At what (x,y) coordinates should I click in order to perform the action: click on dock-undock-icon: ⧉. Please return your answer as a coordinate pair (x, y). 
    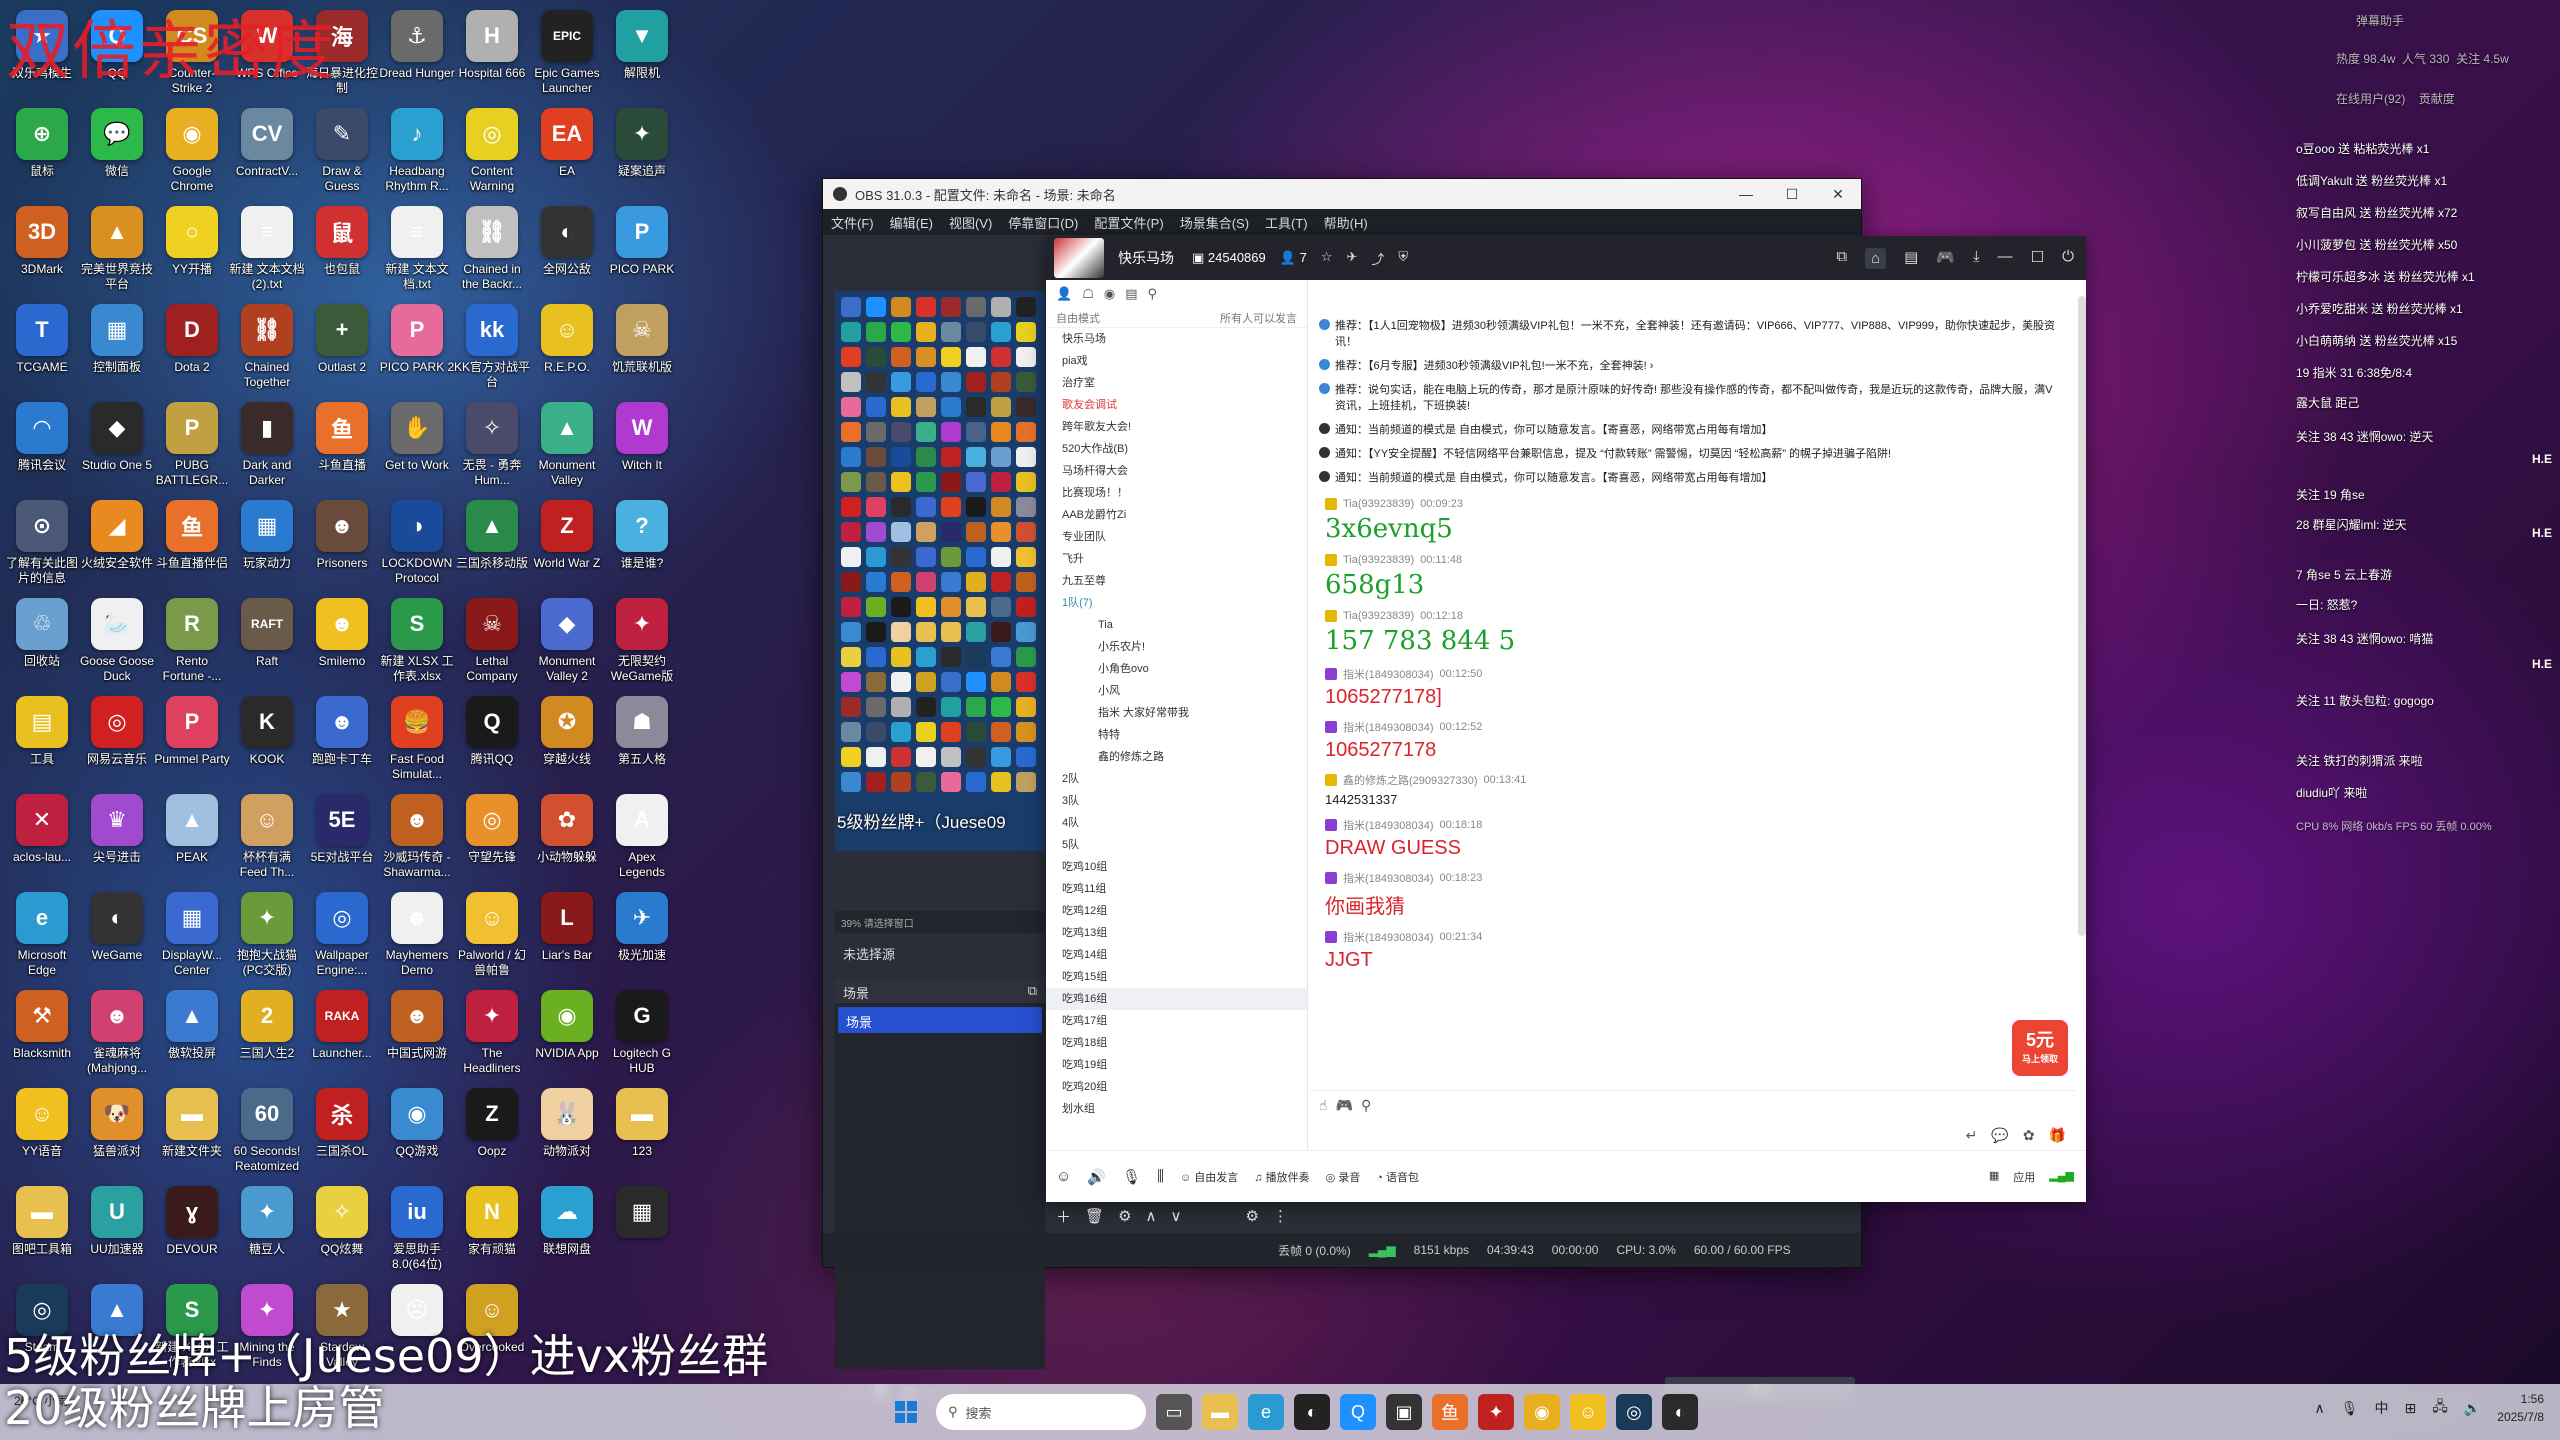
    Looking at the image, I should click on (1032, 991).